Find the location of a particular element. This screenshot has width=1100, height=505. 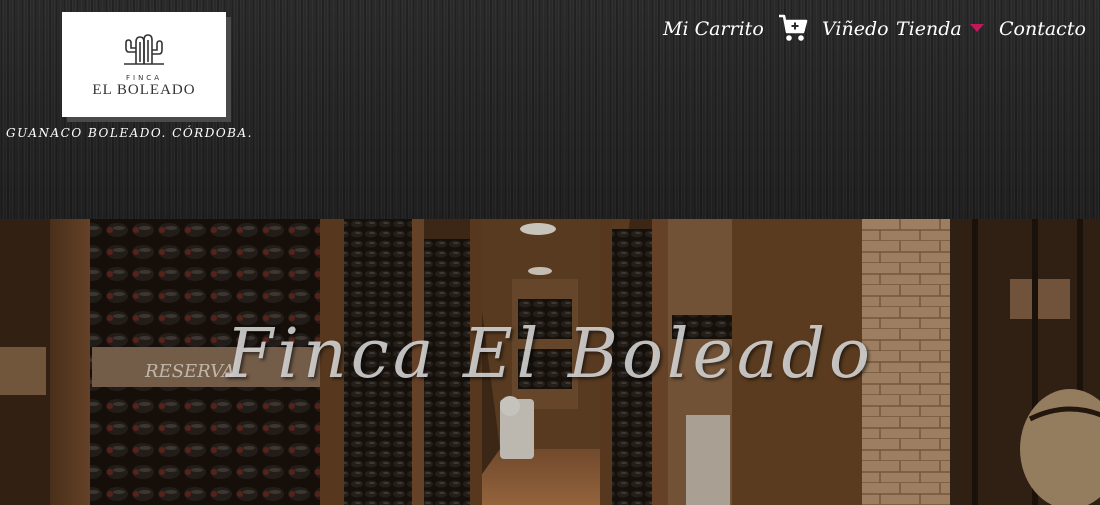

nav-vineyard-link: Viñedo is located at coordinates (855, 29).